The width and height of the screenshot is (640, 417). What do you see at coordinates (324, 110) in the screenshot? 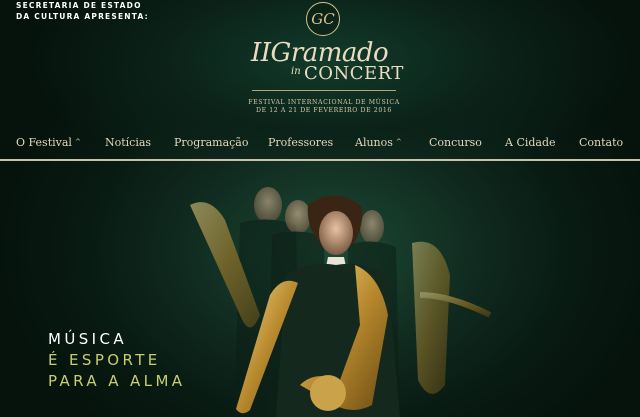
I see `festival-dates: DE 12 A 21 DE FEVEREIRO DE 2016` at bounding box center [324, 110].